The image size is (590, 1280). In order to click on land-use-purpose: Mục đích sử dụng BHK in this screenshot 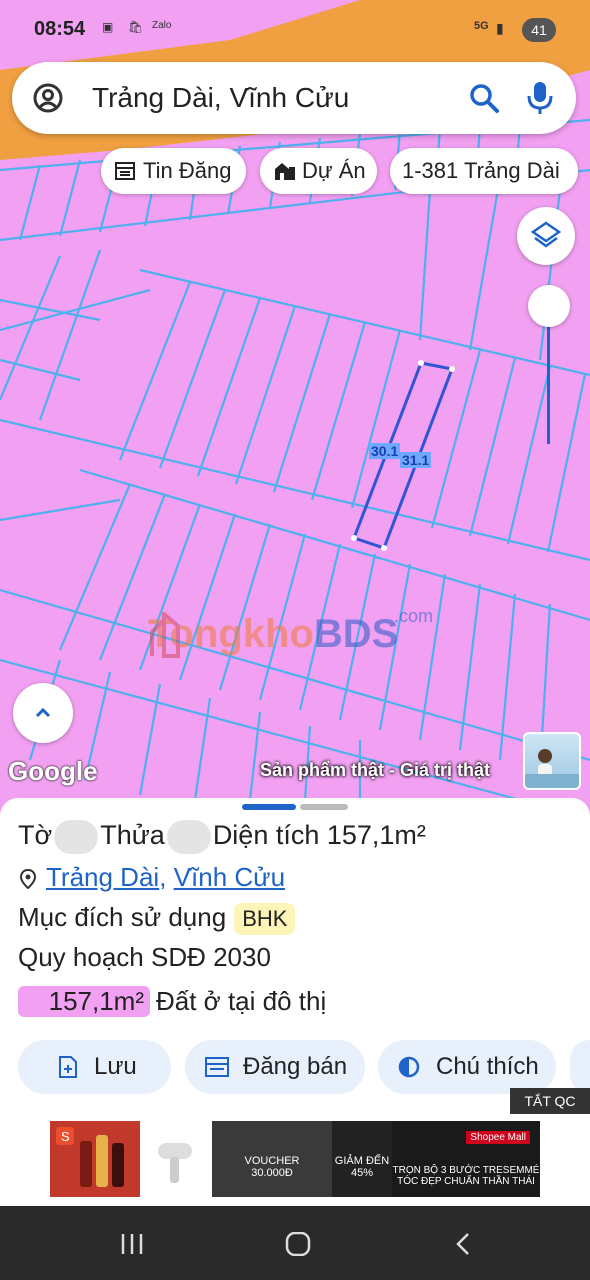, I will do `click(157, 918)`.